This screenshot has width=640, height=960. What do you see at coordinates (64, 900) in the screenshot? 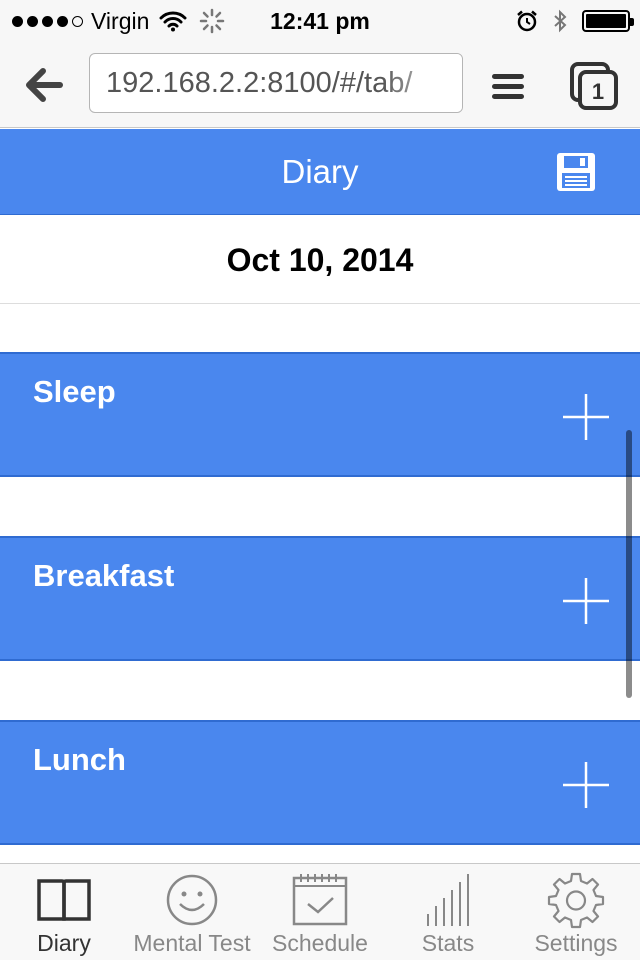
I see `book-icon` at bounding box center [64, 900].